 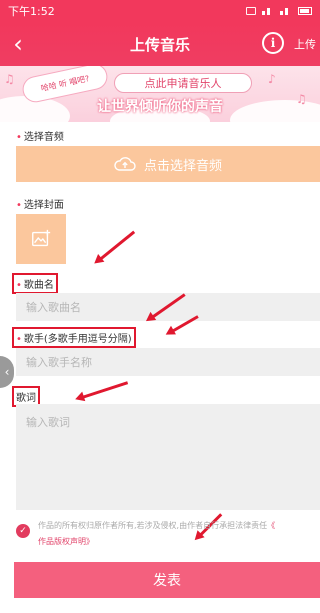 What do you see at coordinates (66, 541) in the screenshot?
I see `copyright-link: 作品版权声明》` at bounding box center [66, 541].